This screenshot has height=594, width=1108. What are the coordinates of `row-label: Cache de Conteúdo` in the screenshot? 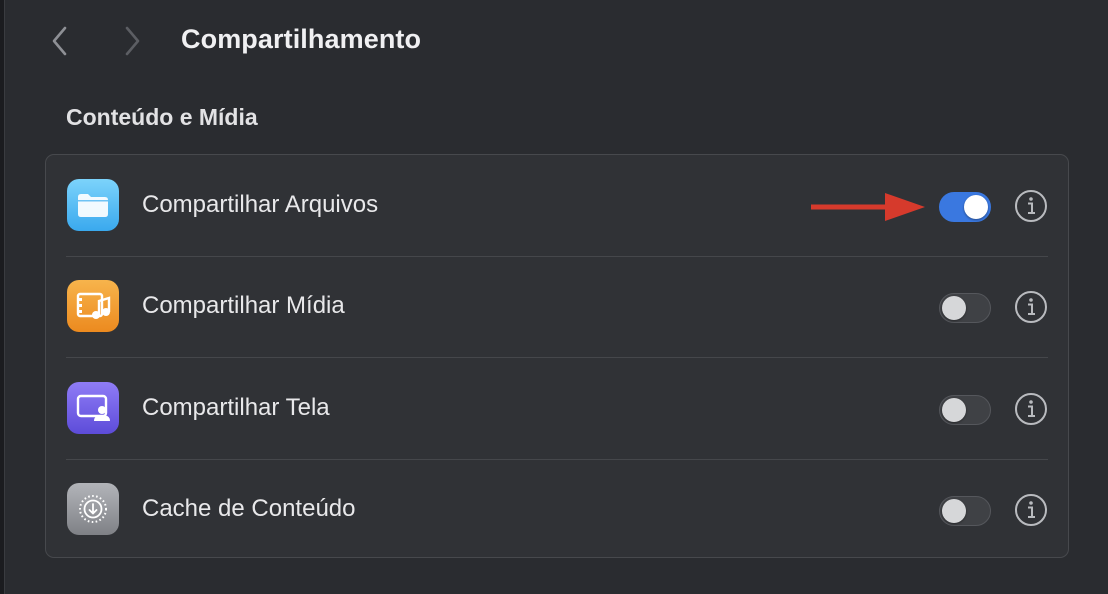 It's located at (249, 508).